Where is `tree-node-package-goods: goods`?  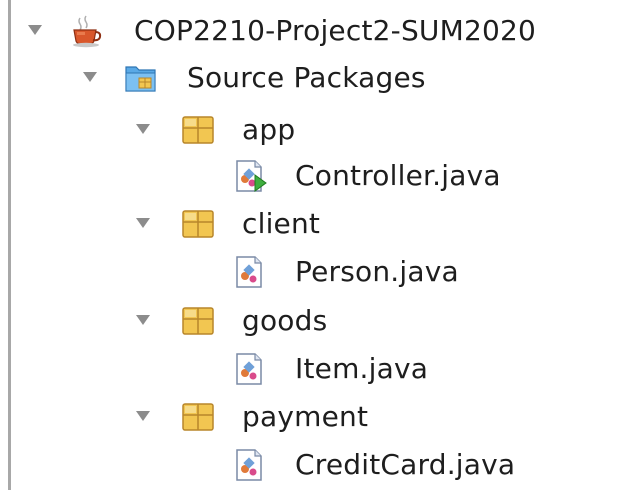 tree-node-package-goods: goods is located at coordinates (320, 320).